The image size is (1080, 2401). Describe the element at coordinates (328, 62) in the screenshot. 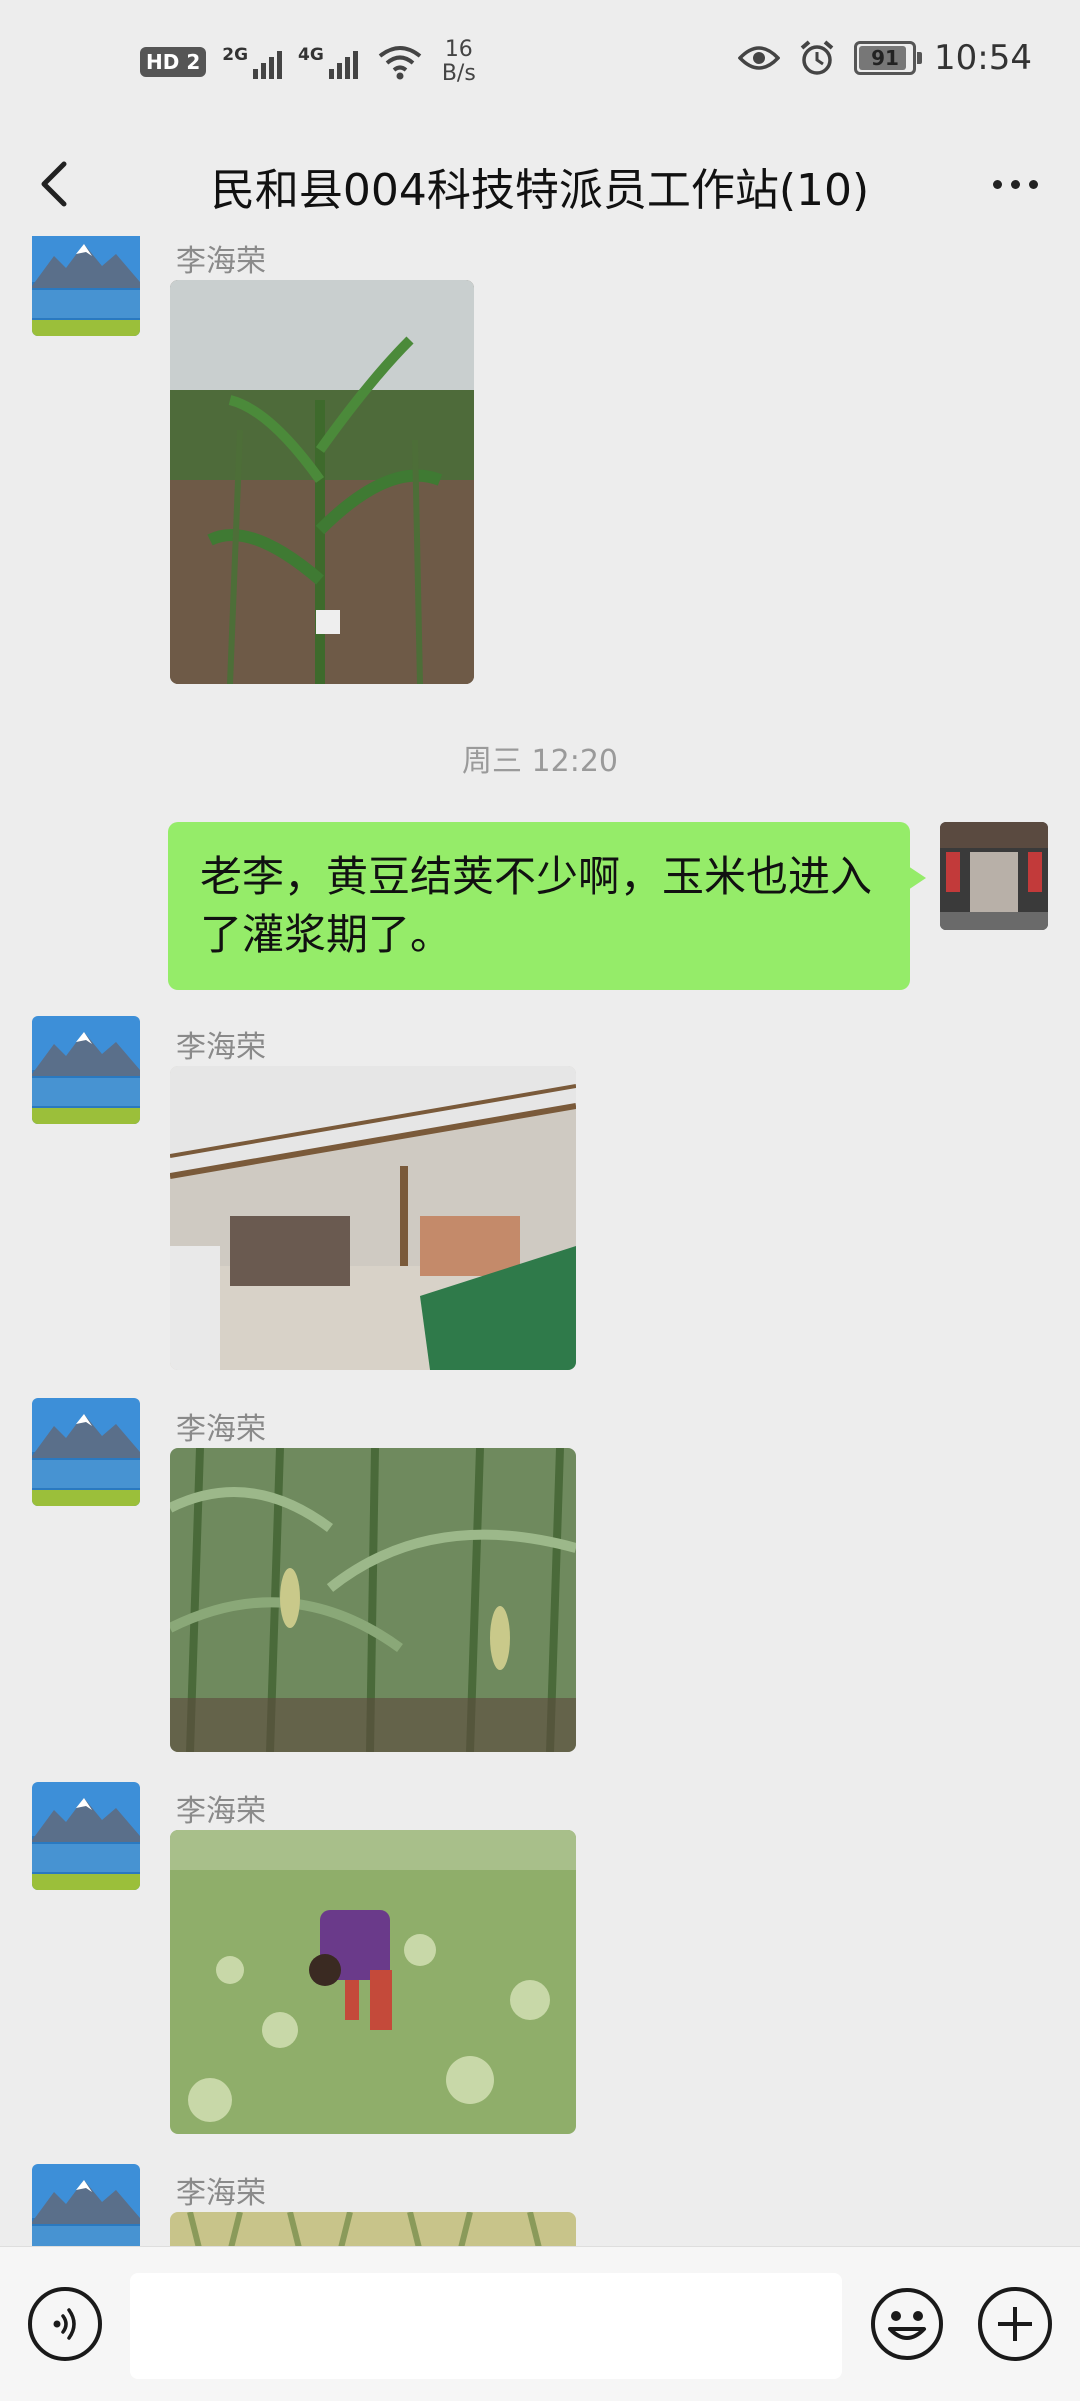

I see `signal-4g-icon: 4G` at that location.